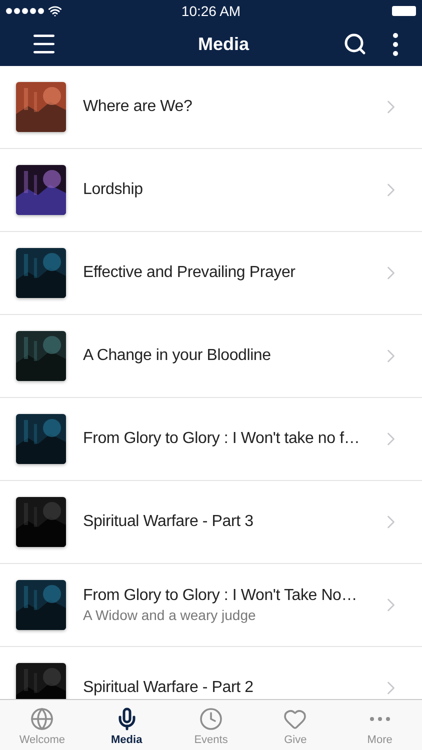 This screenshot has height=750, width=422. What do you see at coordinates (126, 725) in the screenshot?
I see `tab-bar-item: Media` at bounding box center [126, 725].